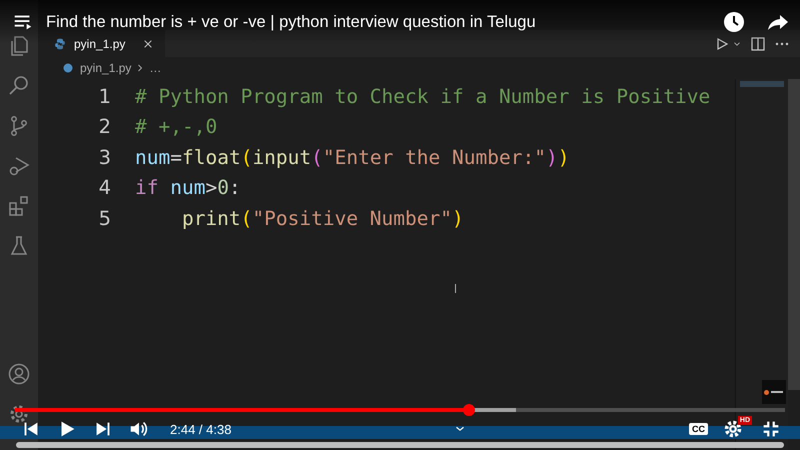 This screenshot has width=800, height=450. I want to click on code-line: print("Positive Number"), so click(322, 218).